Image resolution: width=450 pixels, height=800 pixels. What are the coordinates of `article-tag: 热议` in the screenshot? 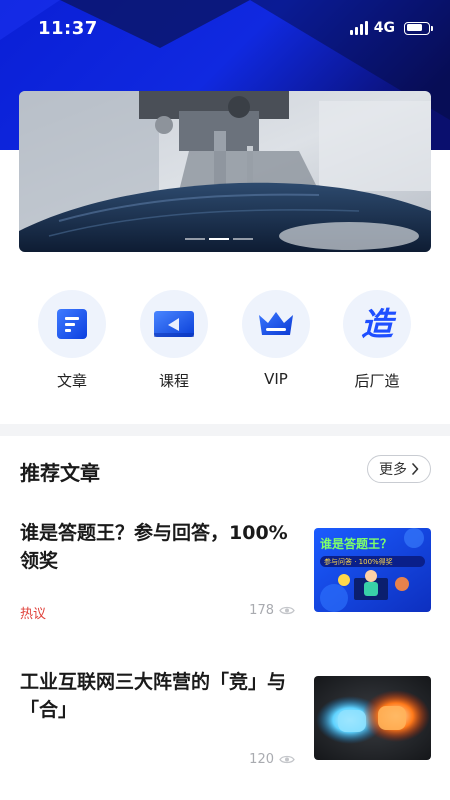 It's located at (33, 614).